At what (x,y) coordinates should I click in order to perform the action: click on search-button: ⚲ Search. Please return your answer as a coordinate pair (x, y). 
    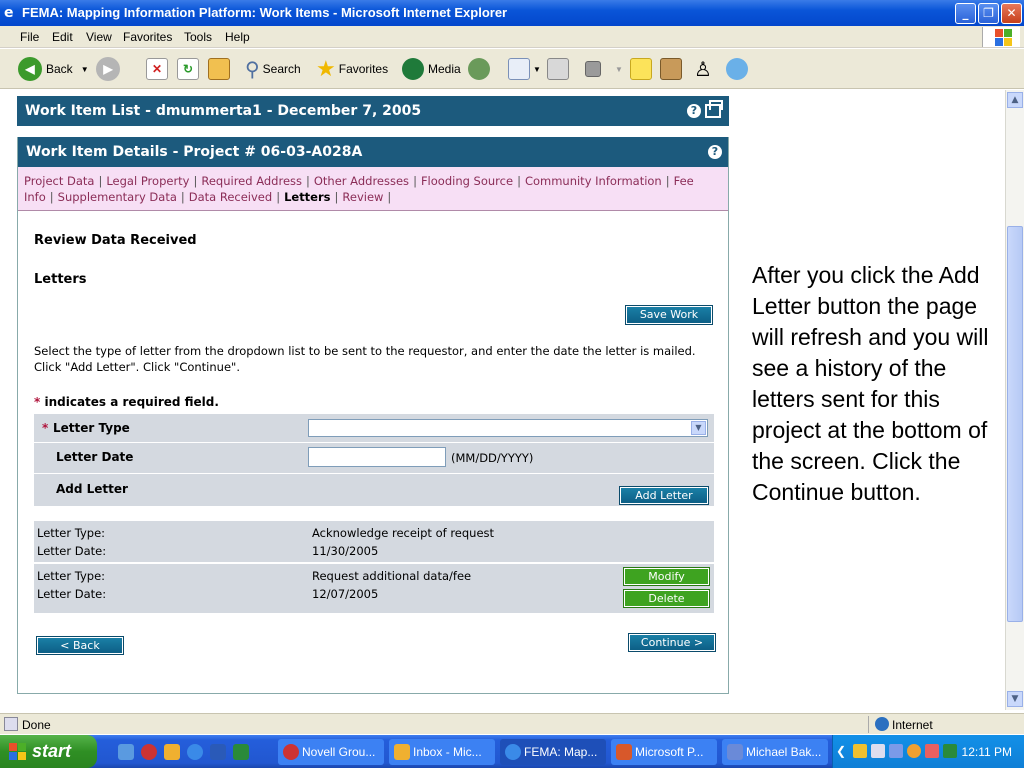
    Looking at the image, I should click on (273, 69).